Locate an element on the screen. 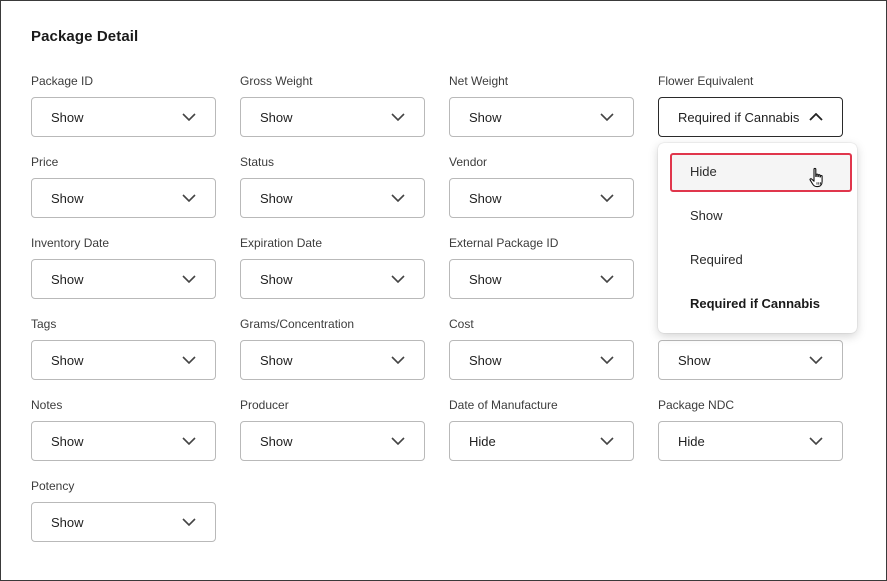 This screenshot has height=581, width=887. field-gross-weight: Gross Weight Show is located at coordinates (332, 105).